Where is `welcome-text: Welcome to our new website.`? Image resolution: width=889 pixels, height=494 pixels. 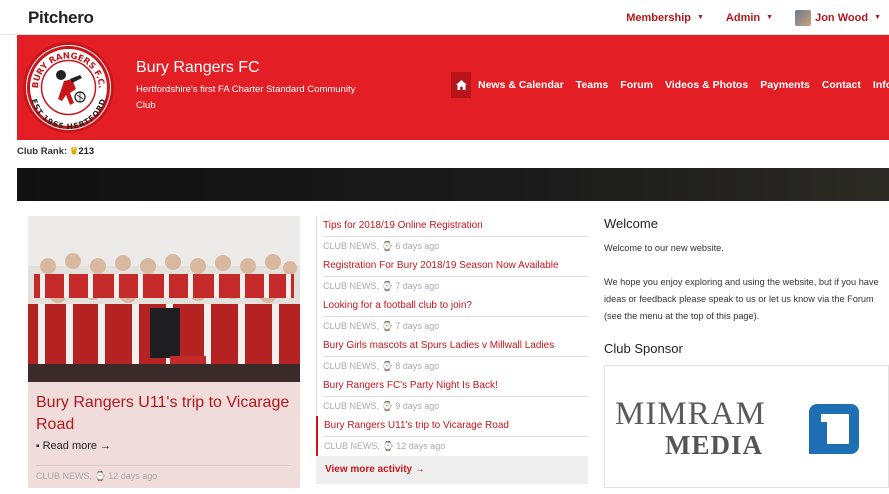
welcome-text: Welcome to our new website. is located at coordinates (664, 248).